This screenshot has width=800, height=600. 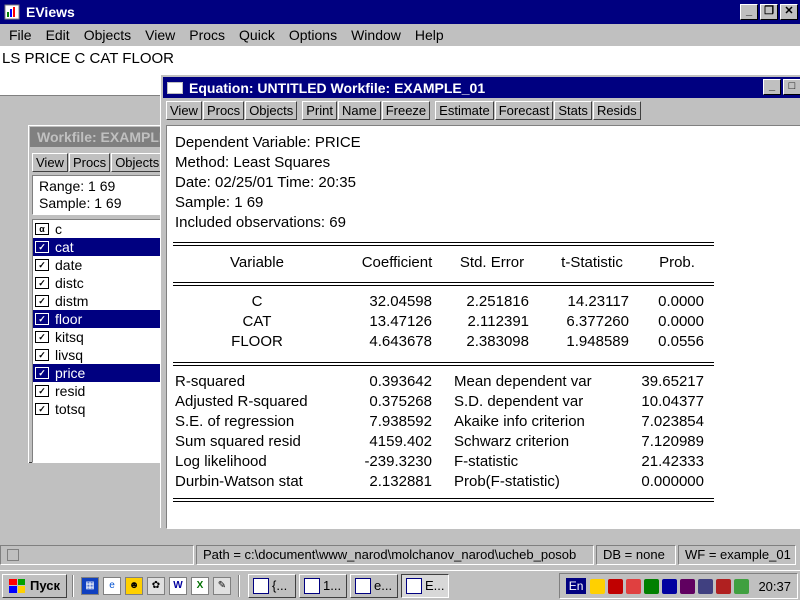 What do you see at coordinates (156, 585) in the screenshot?
I see `quicklaunch-tool-icon: ✿` at bounding box center [156, 585].